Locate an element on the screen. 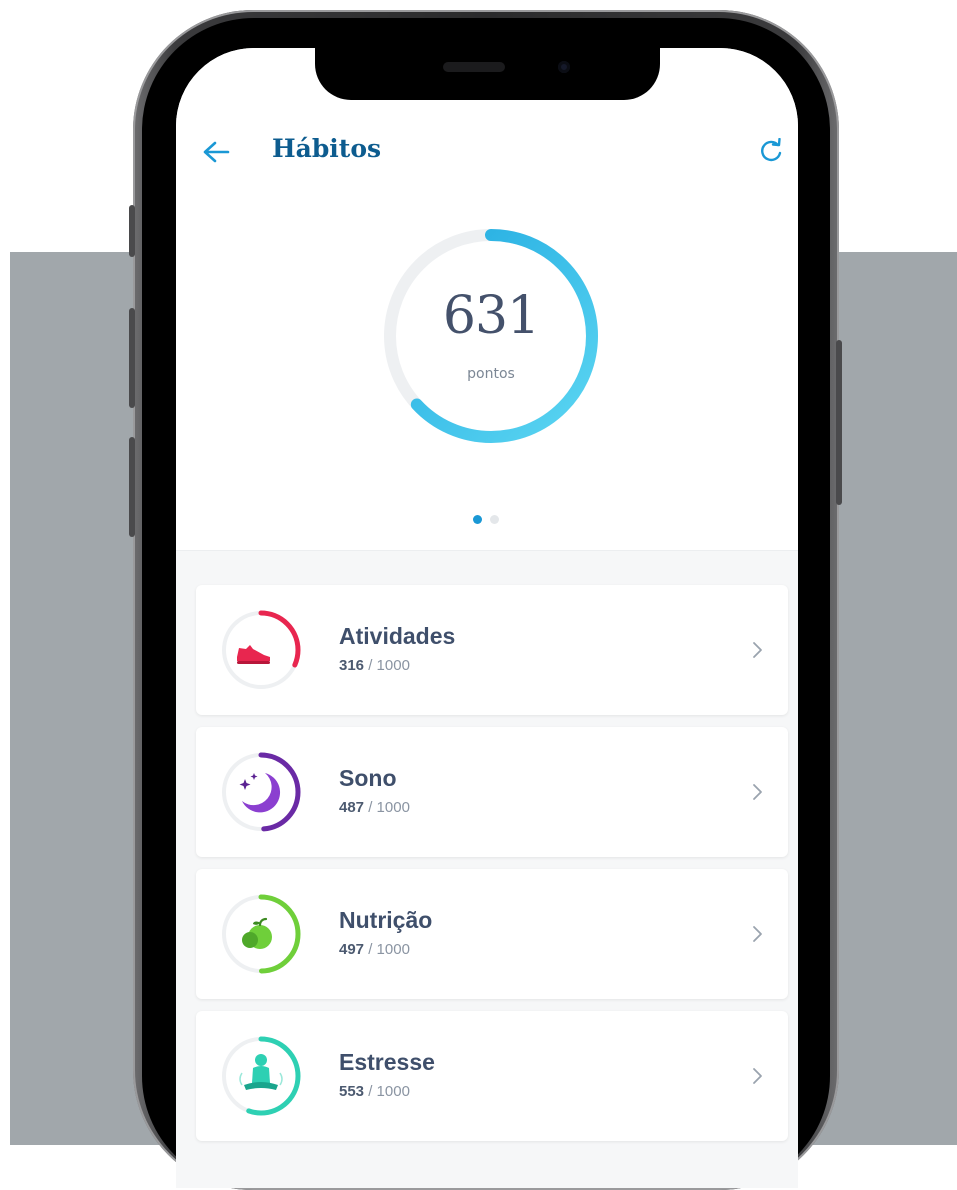 The image size is (957, 1190). habit-score-current: 497 is located at coordinates (352, 949).